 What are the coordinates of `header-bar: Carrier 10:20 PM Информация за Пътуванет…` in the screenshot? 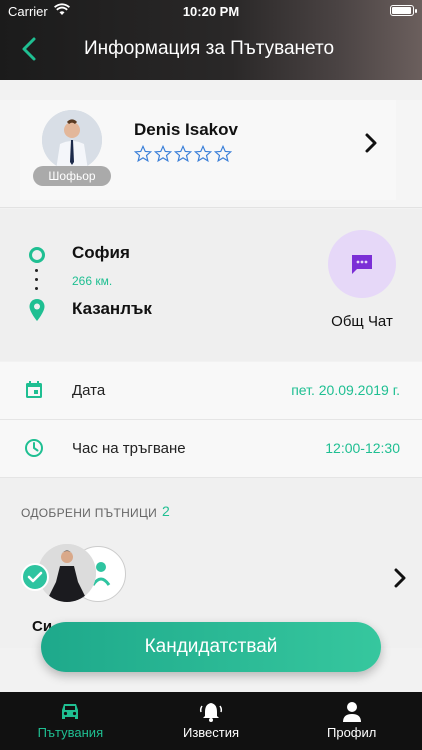 It's located at (211, 40).